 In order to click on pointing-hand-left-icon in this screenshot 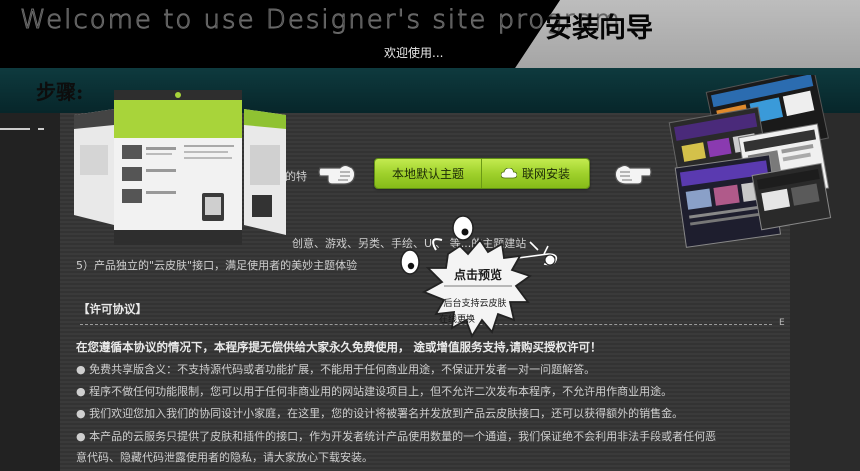, I will do `click(633, 174)`.